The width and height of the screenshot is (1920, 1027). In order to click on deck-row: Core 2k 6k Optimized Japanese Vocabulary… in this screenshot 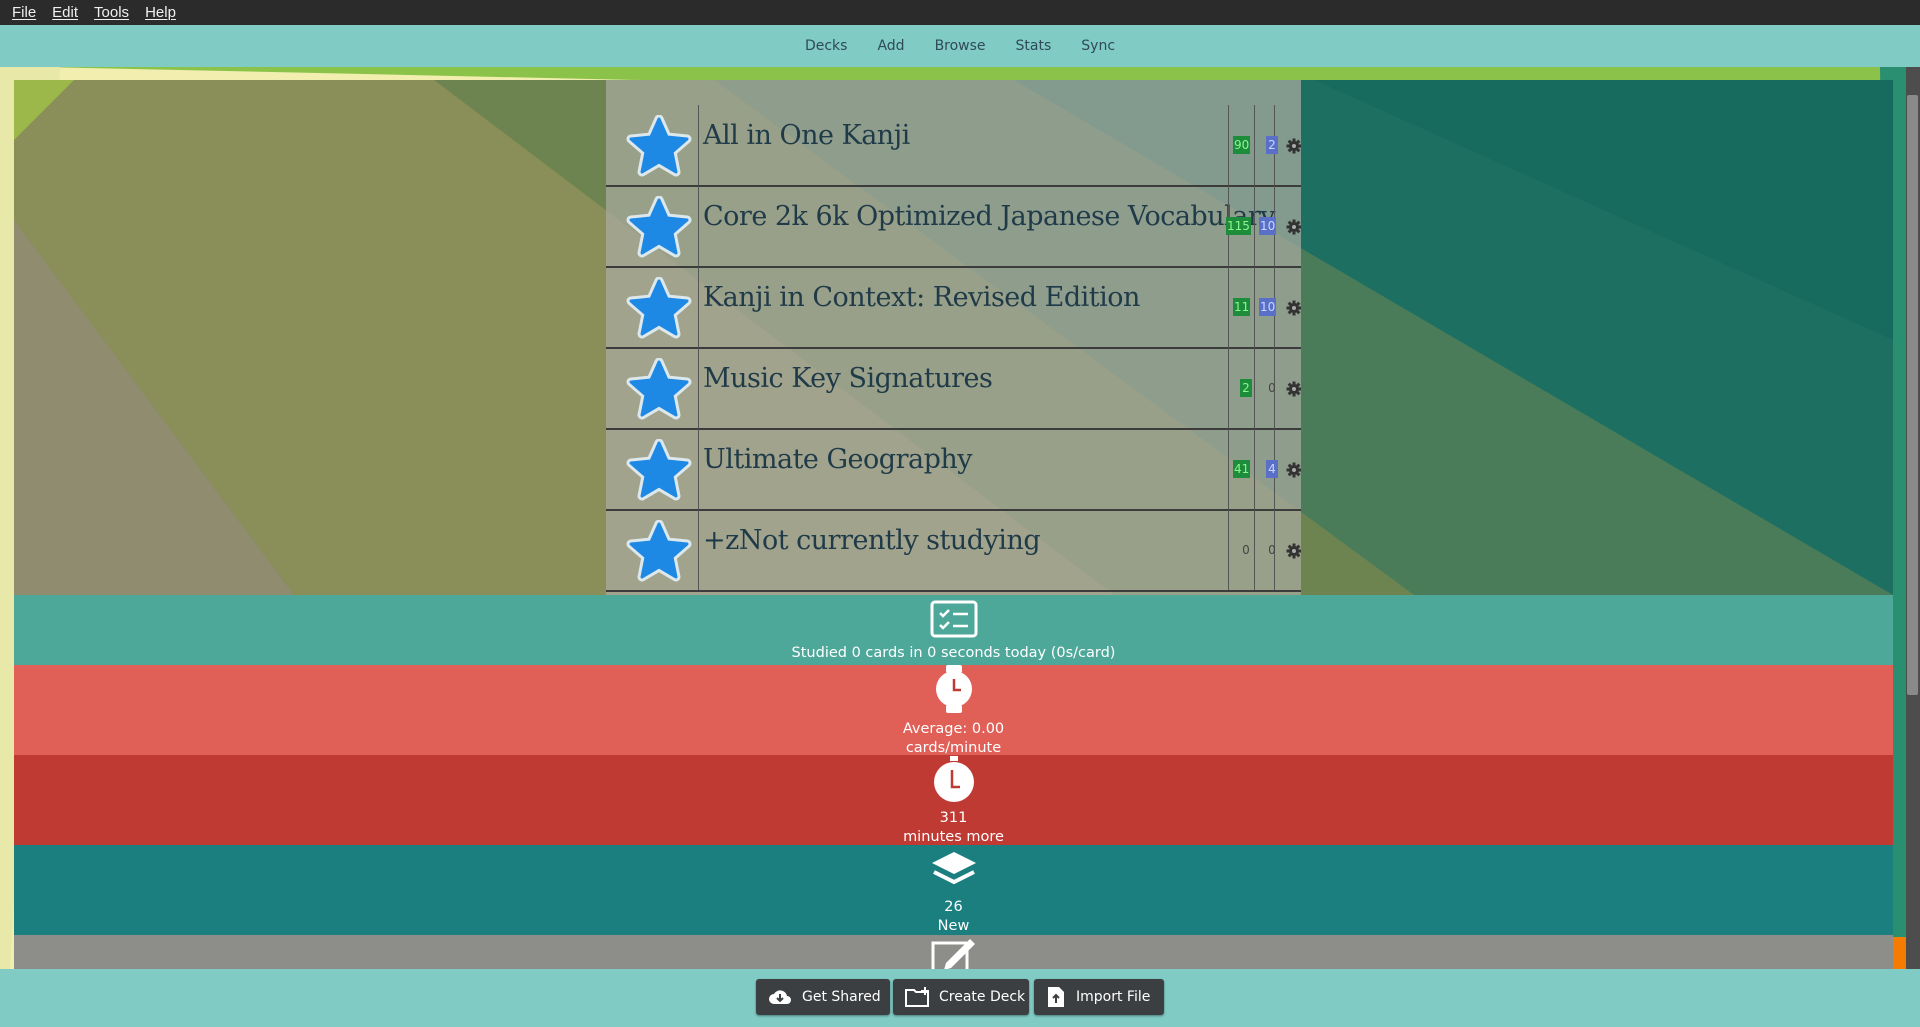, I will do `click(953, 227)`.